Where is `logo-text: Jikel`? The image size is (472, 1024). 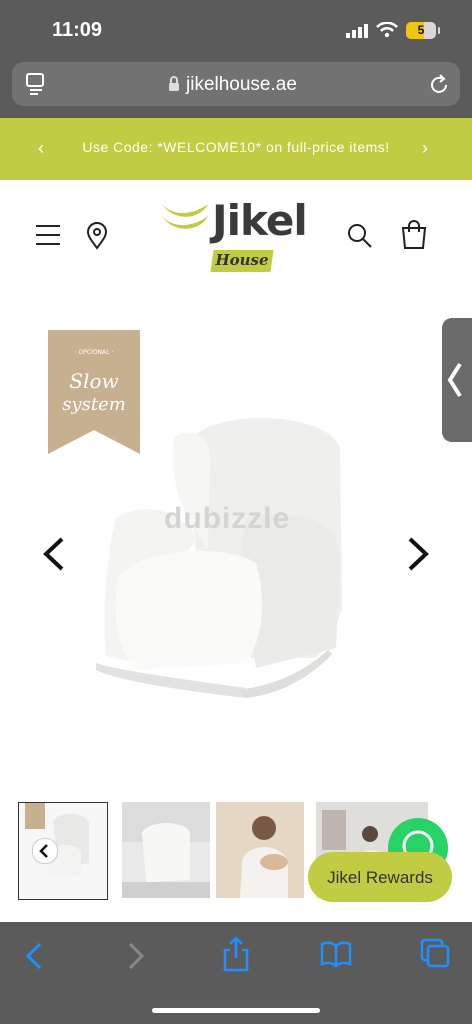
logo-text: Jikel is located at coordinates (260, 220).